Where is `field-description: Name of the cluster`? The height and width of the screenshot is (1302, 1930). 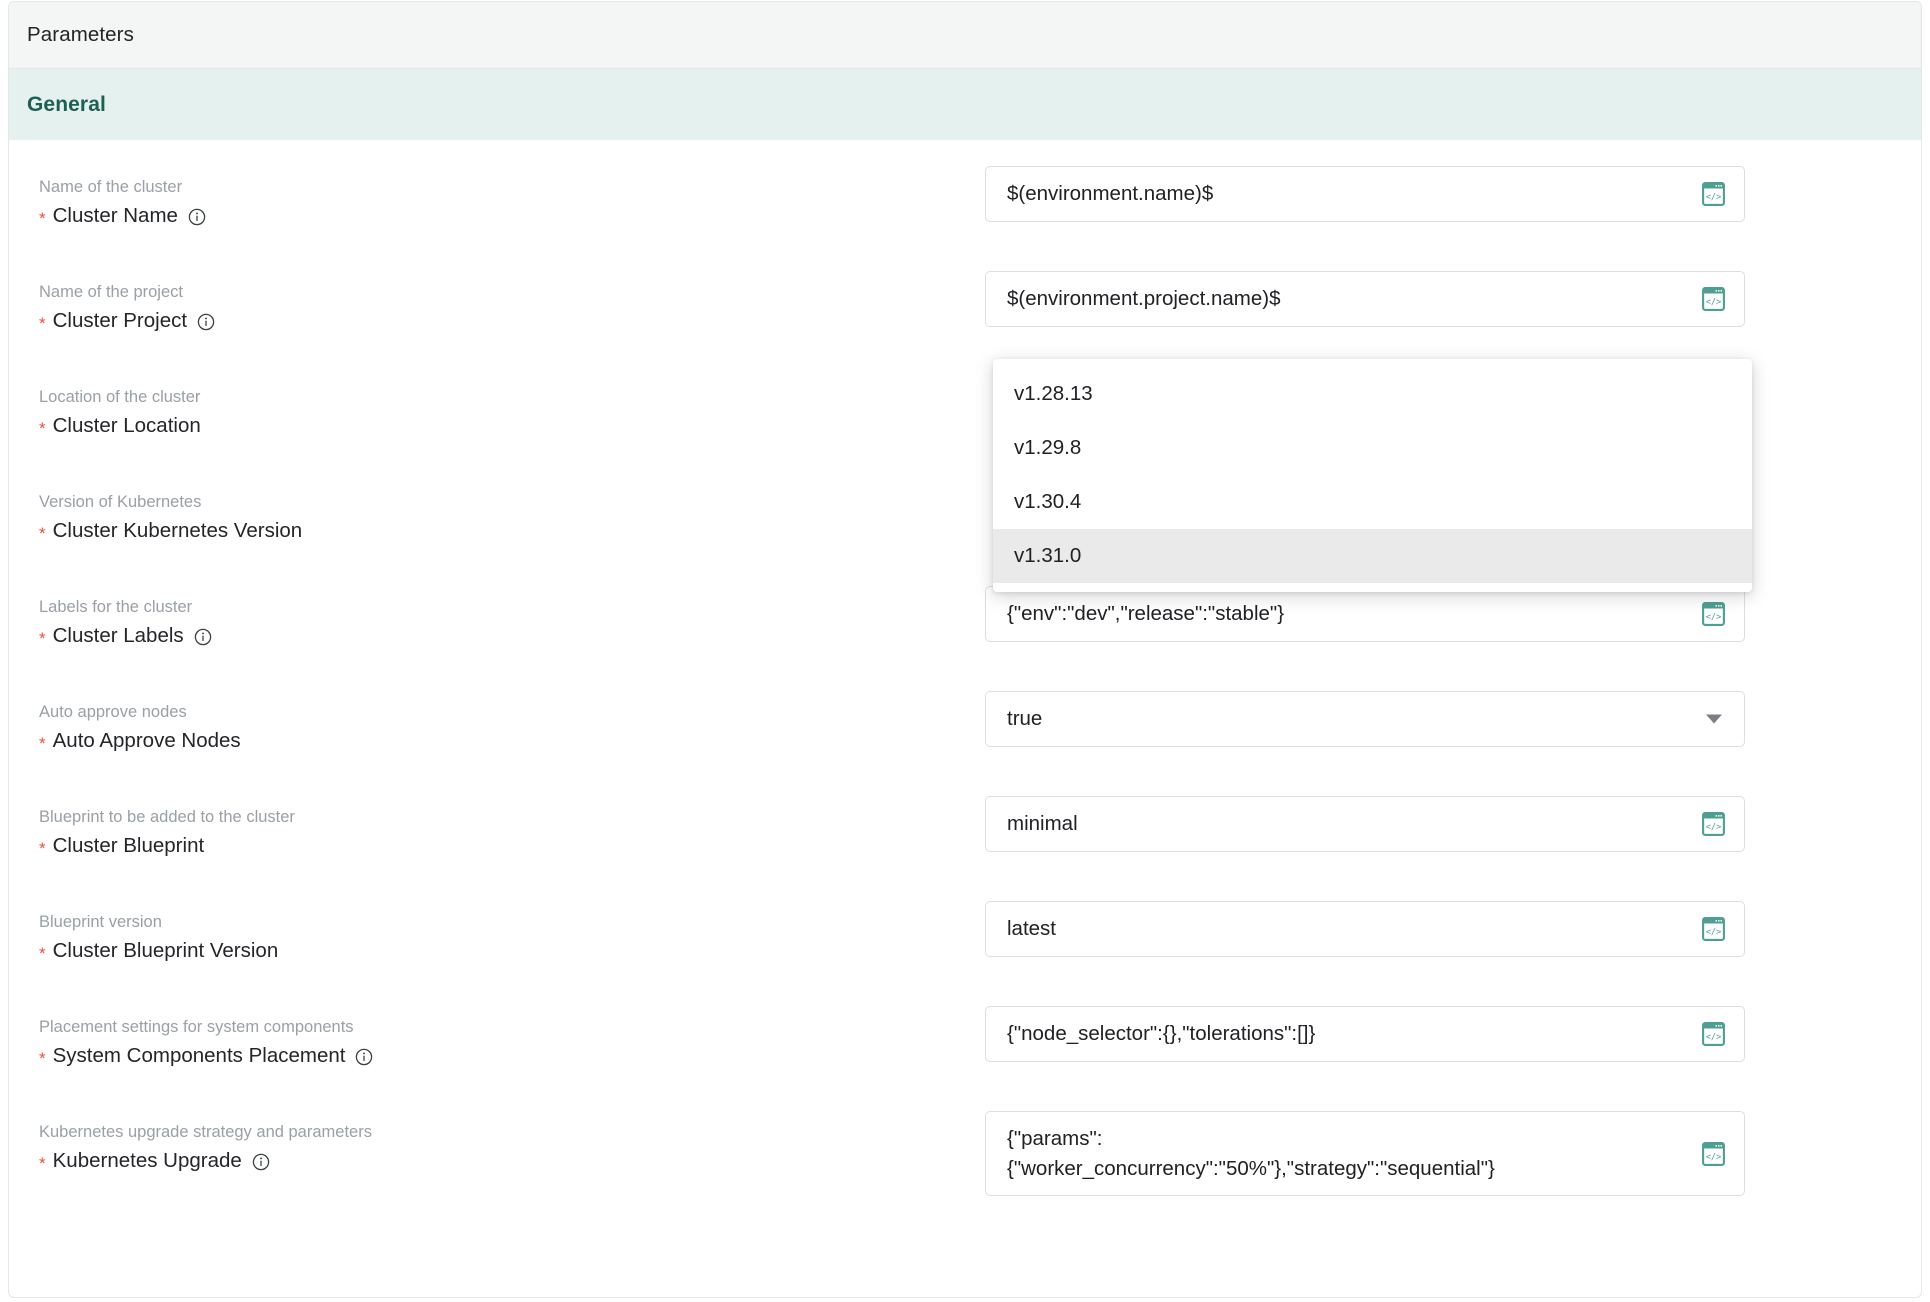
field-description: Name of the cluster is located at coordinates (111, 187).